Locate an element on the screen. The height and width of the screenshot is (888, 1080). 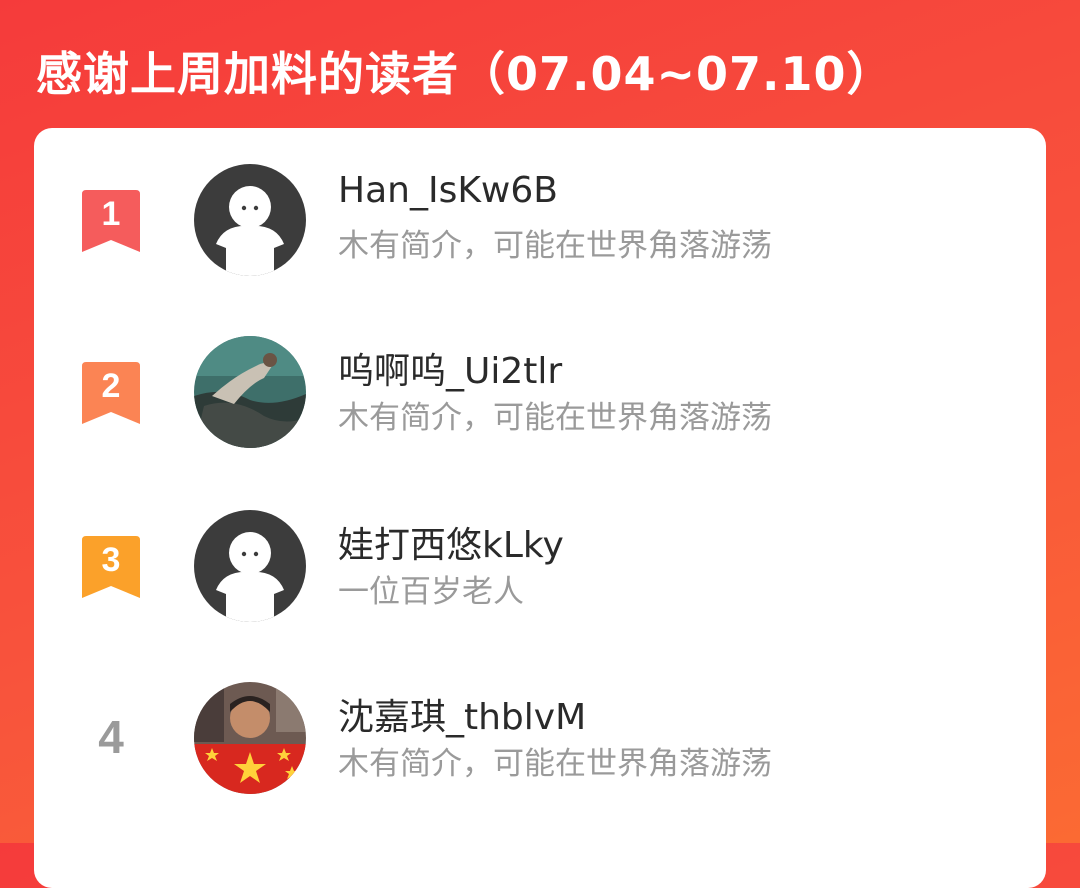
reader-name: 呜啊呜_Ui2tlr is located at coordinates (450, 368).